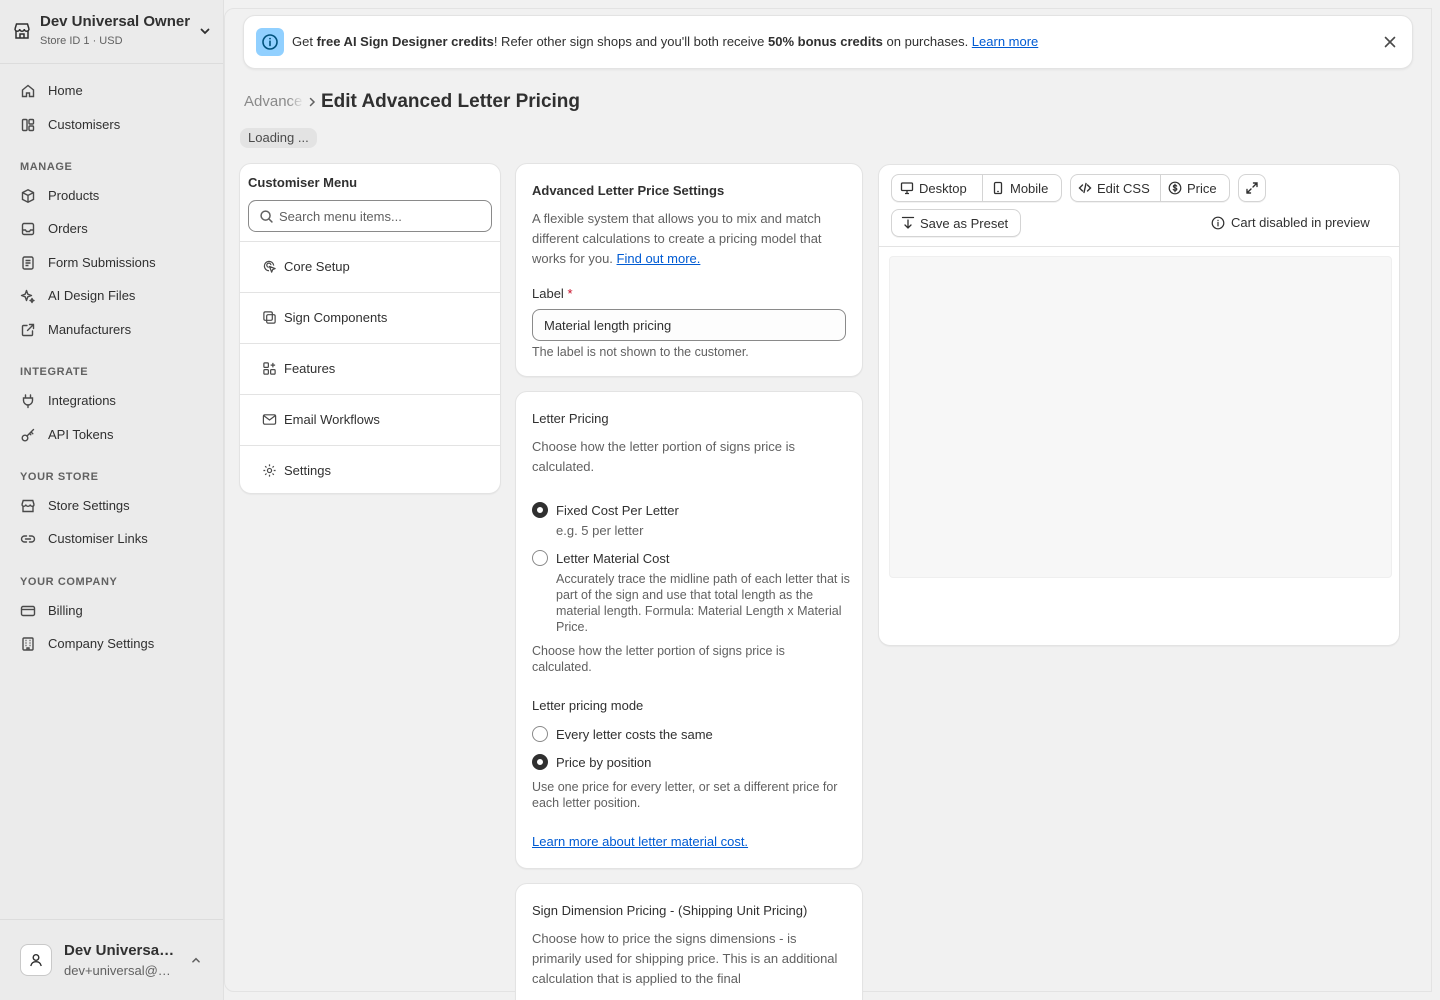 Image resolution: width=1440 pixels, height=1000 pixels. I want to click on learn-material-cost-link: Learn more about letter material cost., so click(640, 842).